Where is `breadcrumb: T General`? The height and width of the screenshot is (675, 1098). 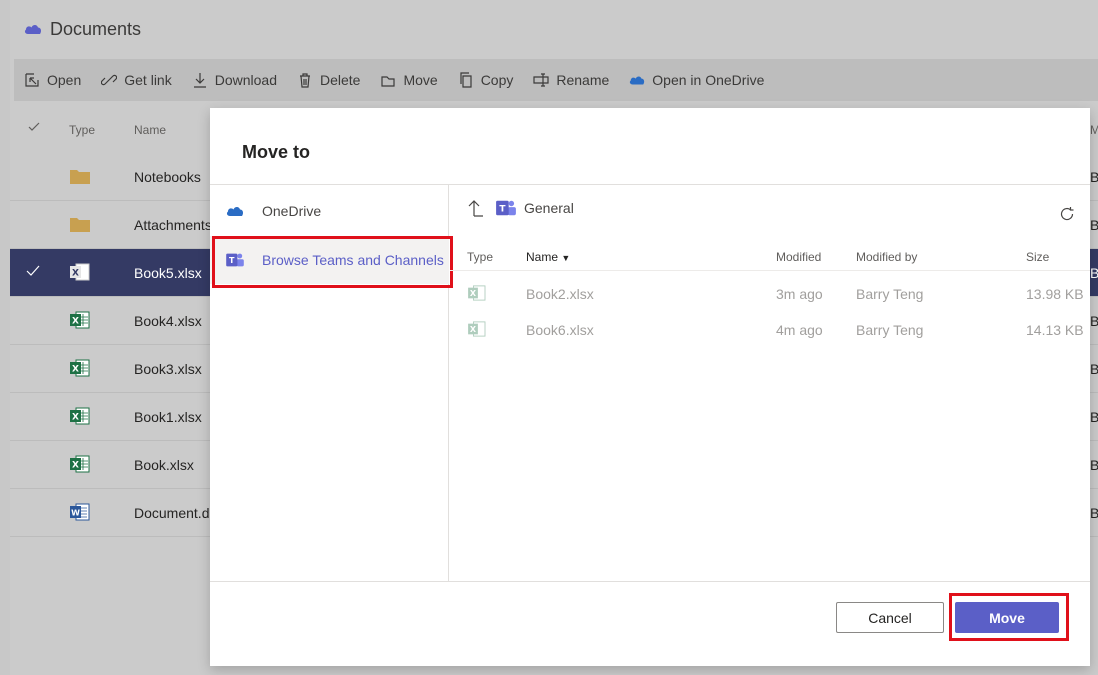
breadcrumb: T General is located at coordinates (521, 208).